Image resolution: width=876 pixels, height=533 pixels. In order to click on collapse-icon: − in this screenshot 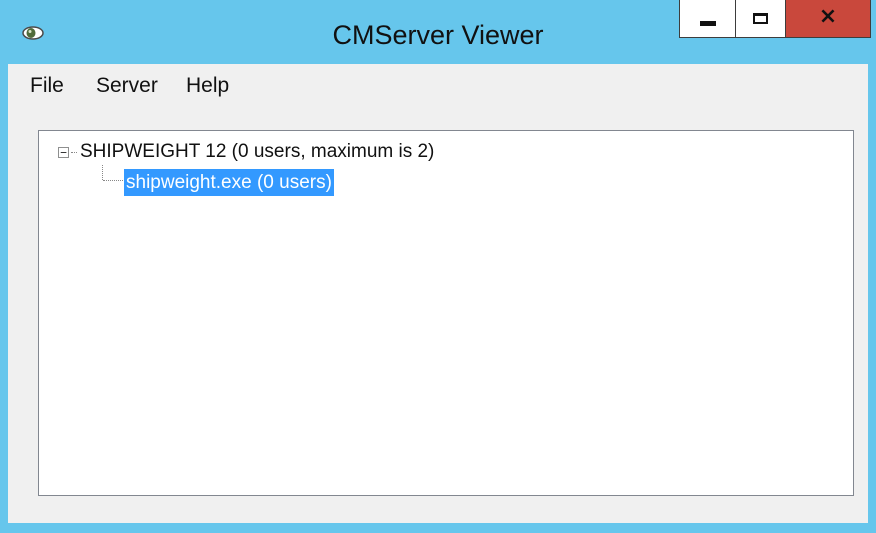, I will do `click(63, 152)`.